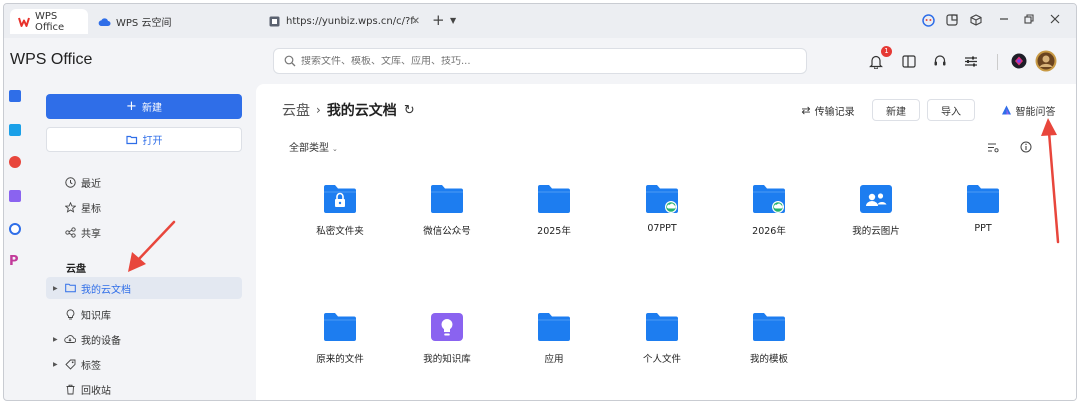  Describe the element at coordinates (351, 21) in the screenshot. I see `tab-label: https://yunbiz.wps.cn/c/?f=right` at that location.